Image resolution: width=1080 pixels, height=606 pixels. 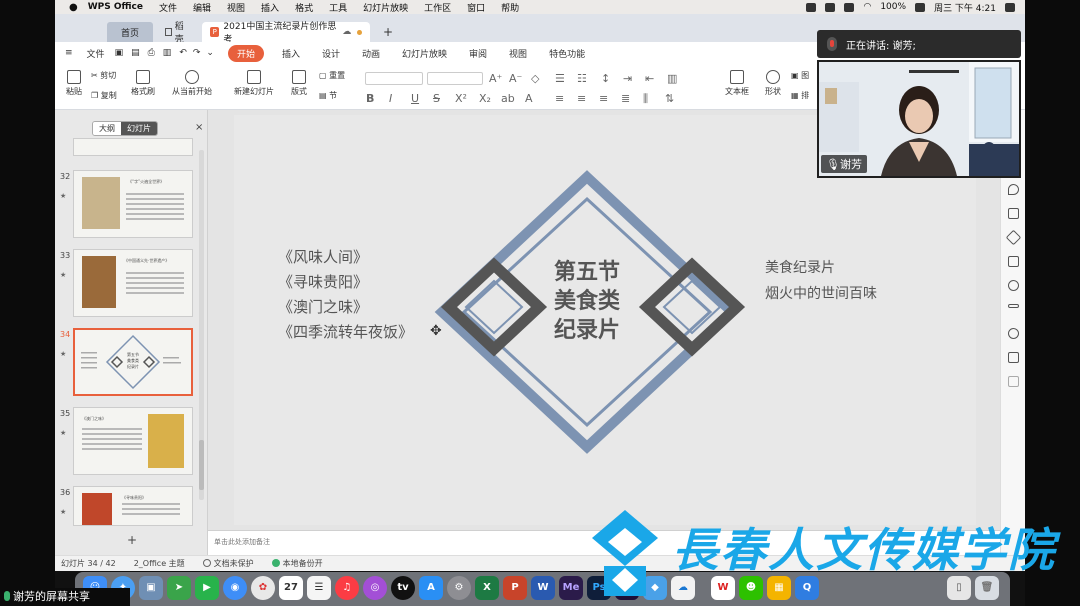 I want to click on copy-layer-icon, so click(x=1013, y=261).